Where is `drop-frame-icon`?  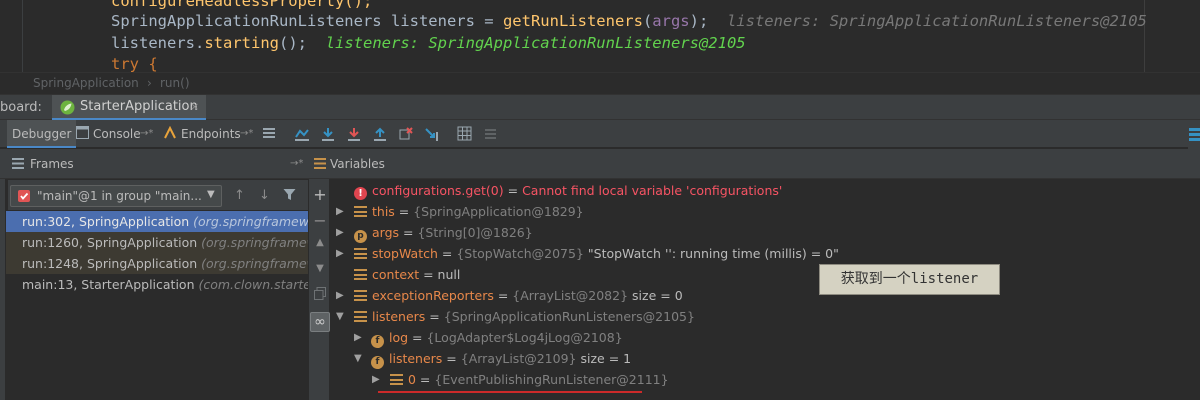 drop-frame-icon is located at coordinates (406, 134).